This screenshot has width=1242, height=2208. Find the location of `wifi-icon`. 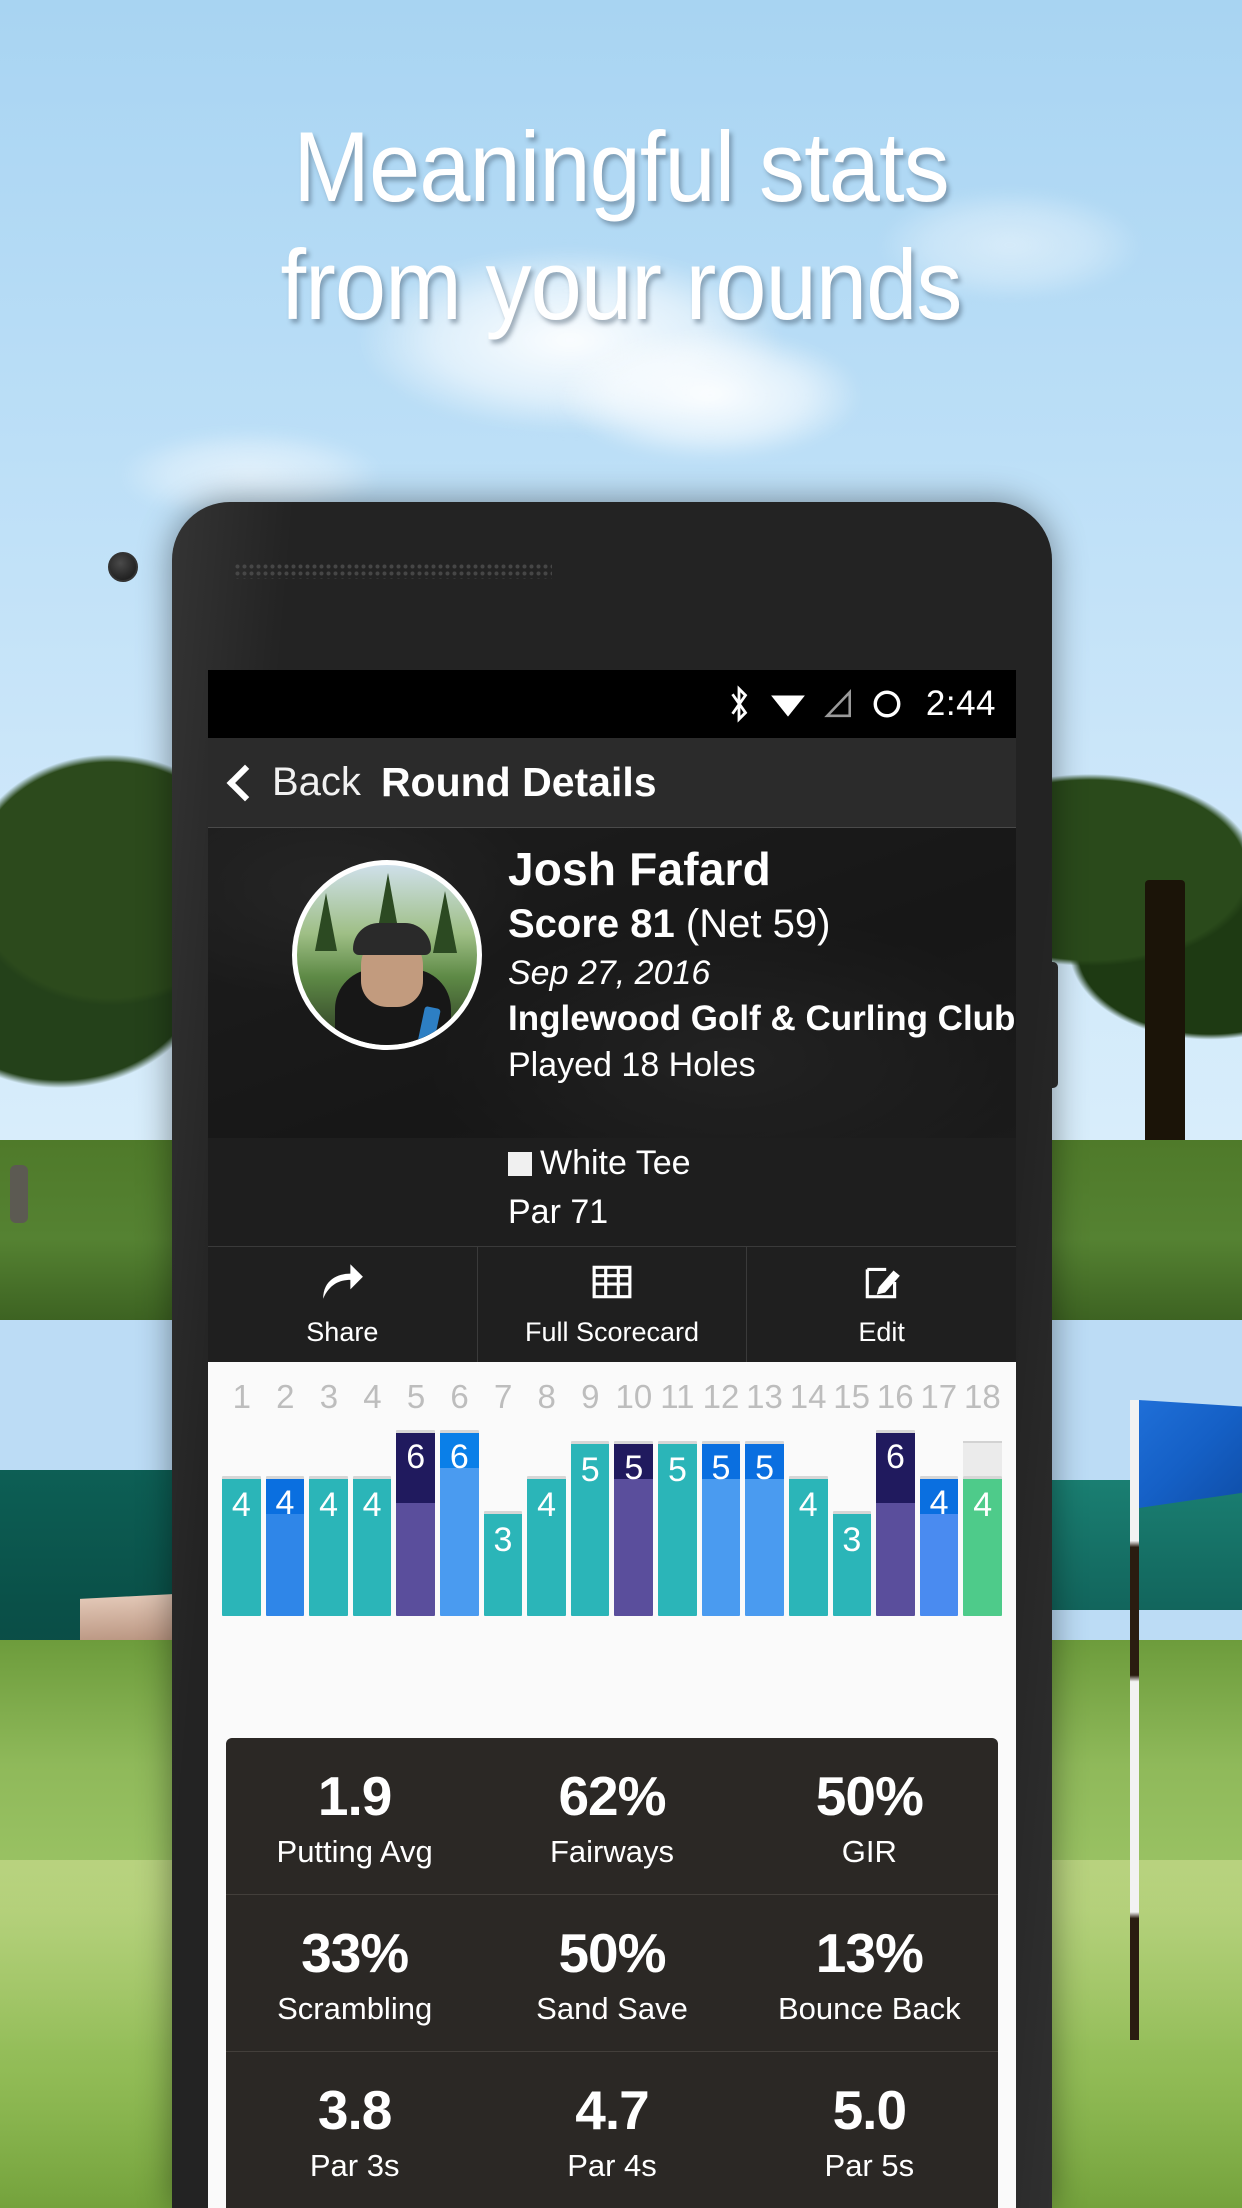

wifi-icon is located at coordinates (788, 704).